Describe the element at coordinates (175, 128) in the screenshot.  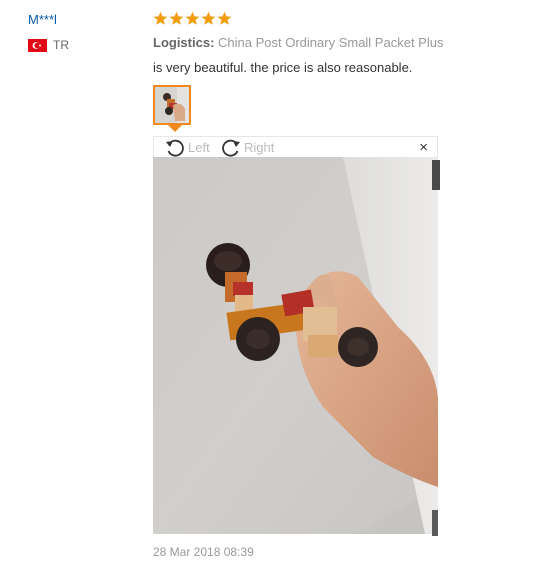
I see `thumbnail-pointer` at that location.